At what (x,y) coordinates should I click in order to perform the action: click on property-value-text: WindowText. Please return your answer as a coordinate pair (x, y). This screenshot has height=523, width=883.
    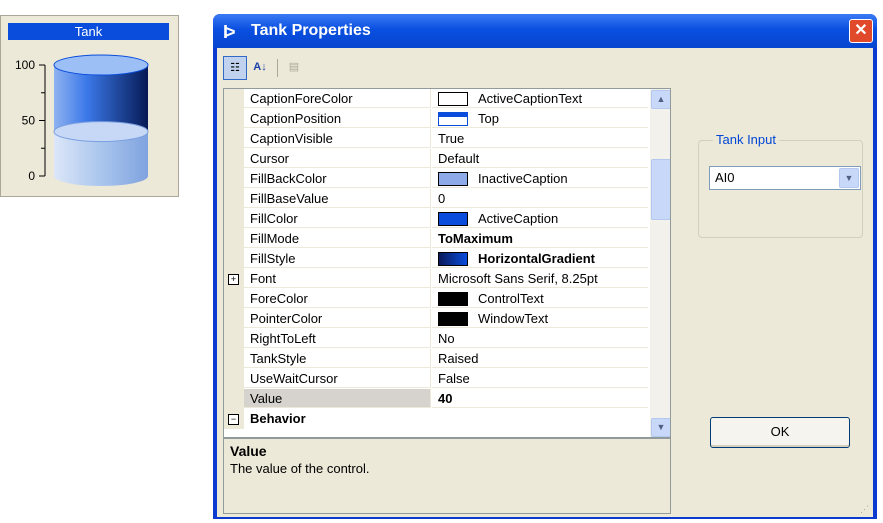
    Looking at the image, I should click on (513, 318).